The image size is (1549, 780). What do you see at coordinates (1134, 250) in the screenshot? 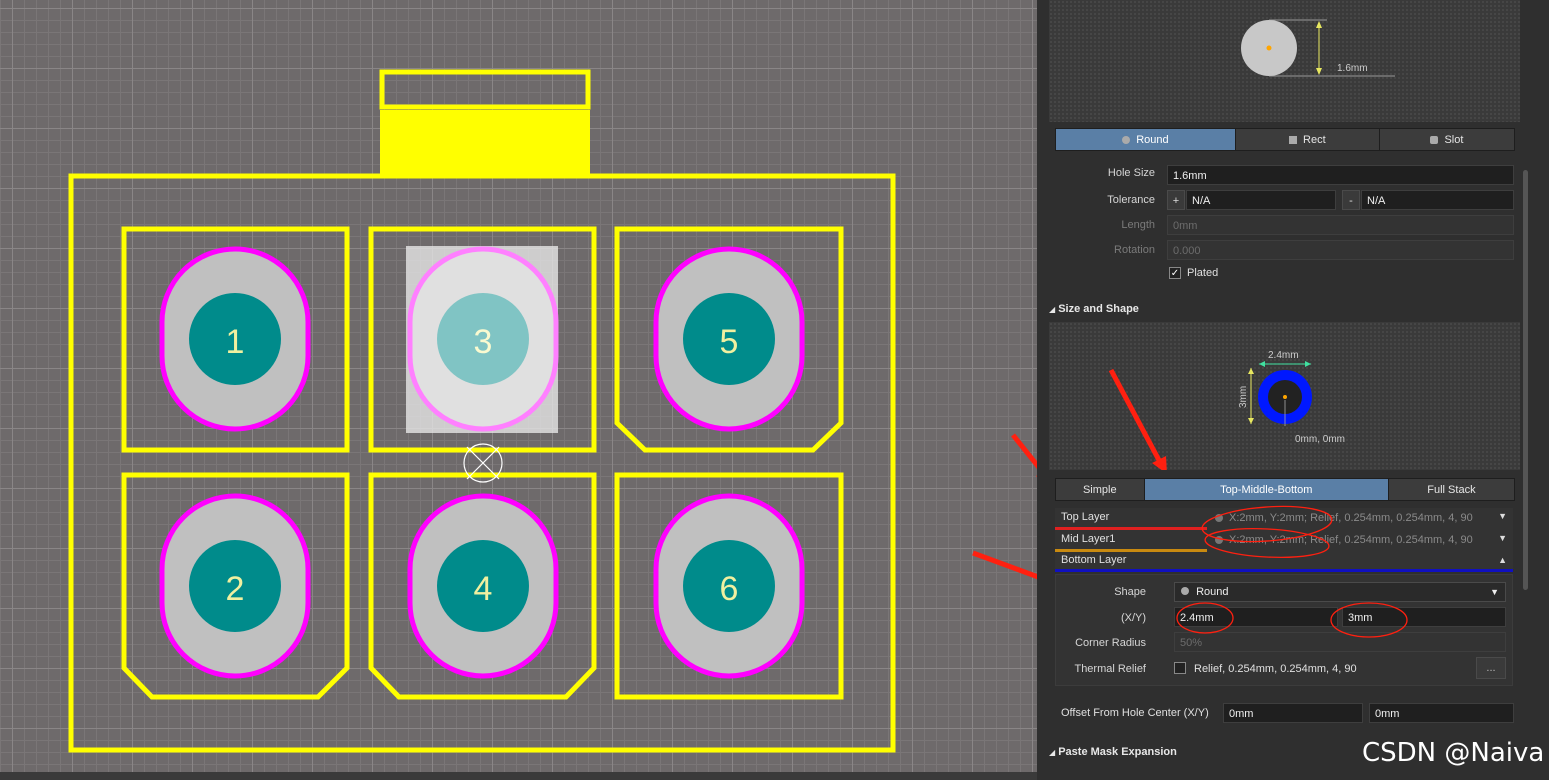
I see `rotation-label: Rotation` at bounding box center [1134, 250].